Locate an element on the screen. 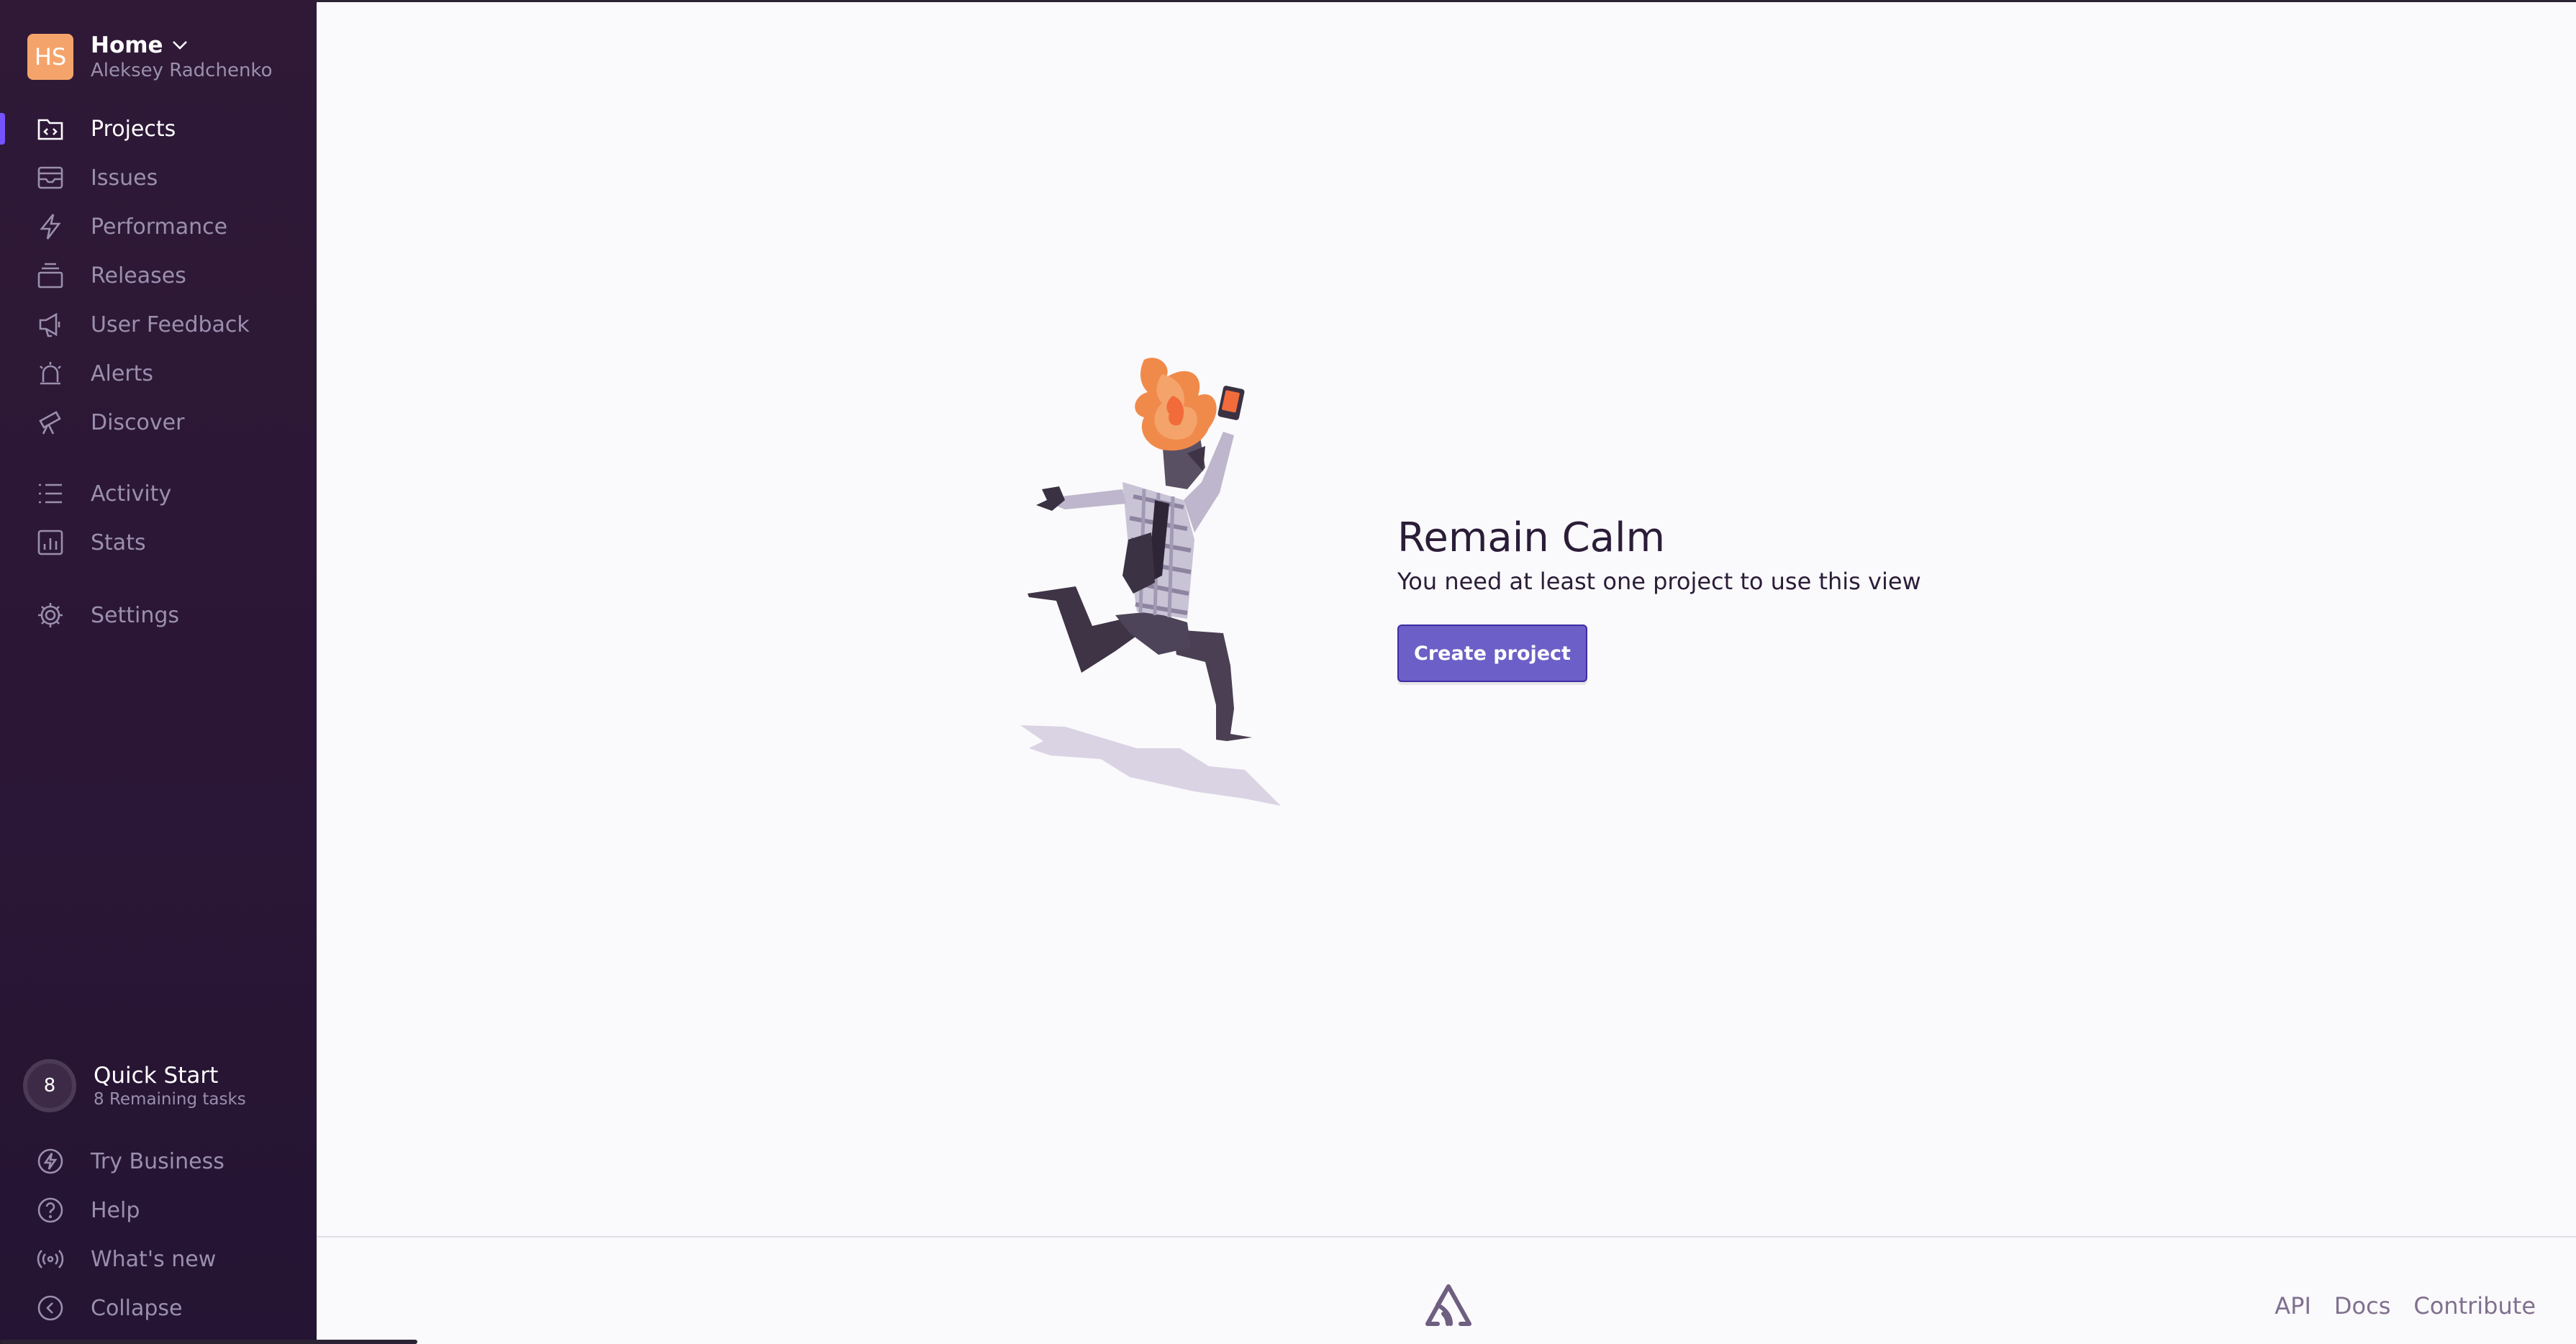 This screenshot has height=1344, width=2576. secondary-nav: Activity Stats is located at coordinates (158, 518).